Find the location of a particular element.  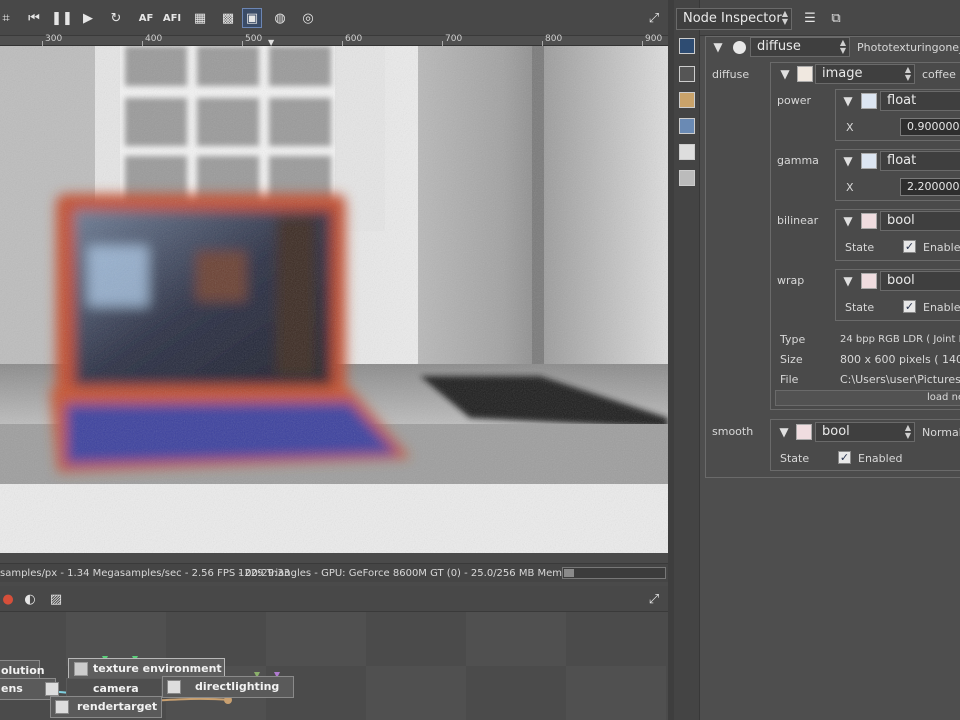

image-texture-icon is located at coordinates (805, 74).